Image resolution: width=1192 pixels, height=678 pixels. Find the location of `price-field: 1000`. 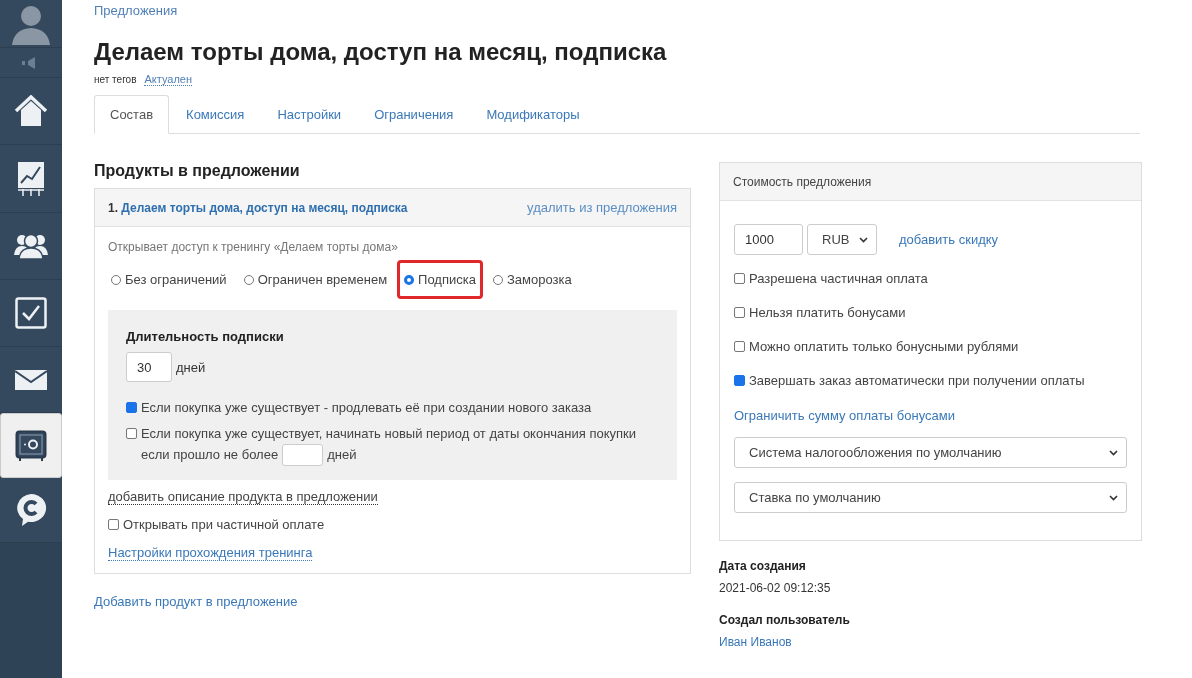

price-field: 1000 is located at coordinates (768, 239).